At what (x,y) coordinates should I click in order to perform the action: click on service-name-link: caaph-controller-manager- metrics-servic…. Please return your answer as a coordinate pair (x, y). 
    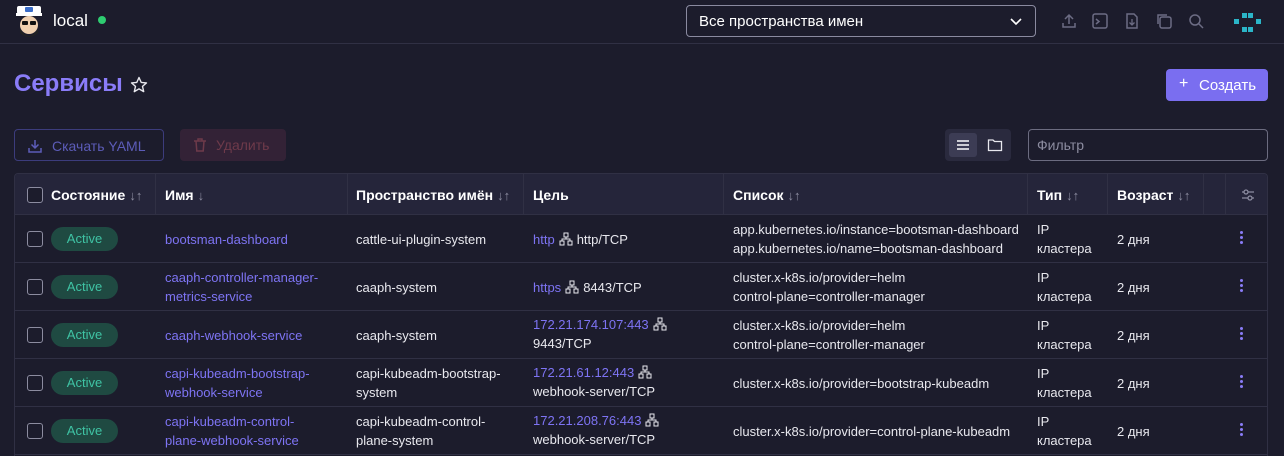
    Looking at the image, I should click on (241, 287).